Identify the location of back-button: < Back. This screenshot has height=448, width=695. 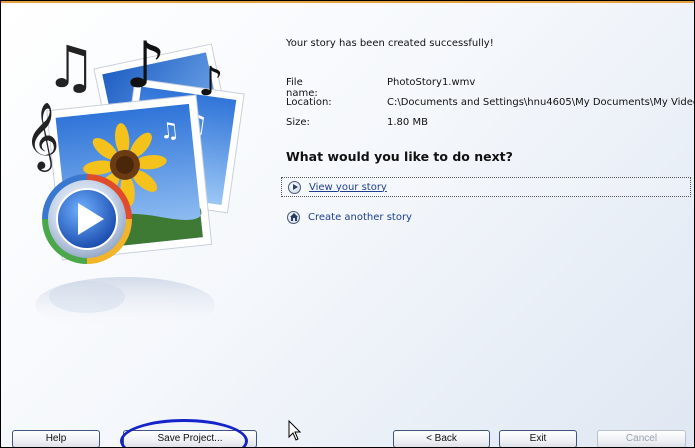
(441, 438).